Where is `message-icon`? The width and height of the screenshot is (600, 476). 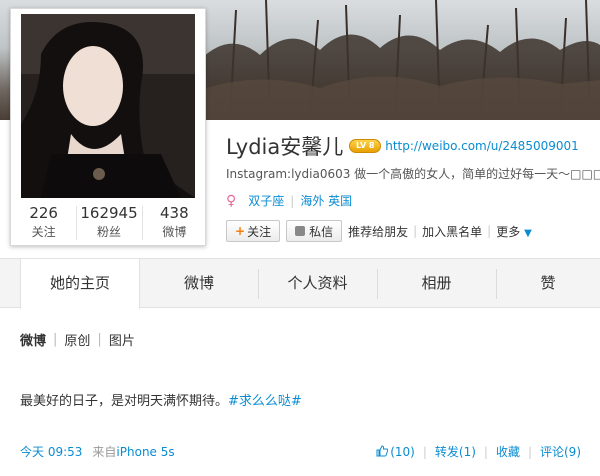 message-icon is located at coordinates (300, 231).